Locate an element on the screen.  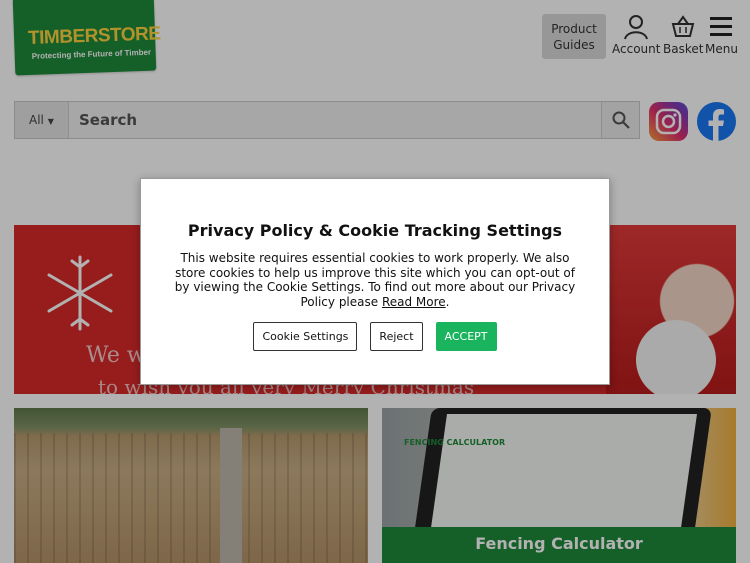
cookie-dialog-actions: Cookie Settings Reject ACCEPT is located at coordinates (375, 336).